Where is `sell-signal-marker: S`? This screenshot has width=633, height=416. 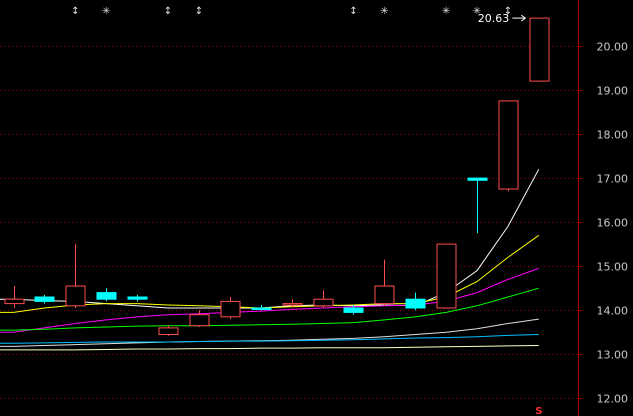 sell-signal-marker: S is located at coordinates (538, 411).